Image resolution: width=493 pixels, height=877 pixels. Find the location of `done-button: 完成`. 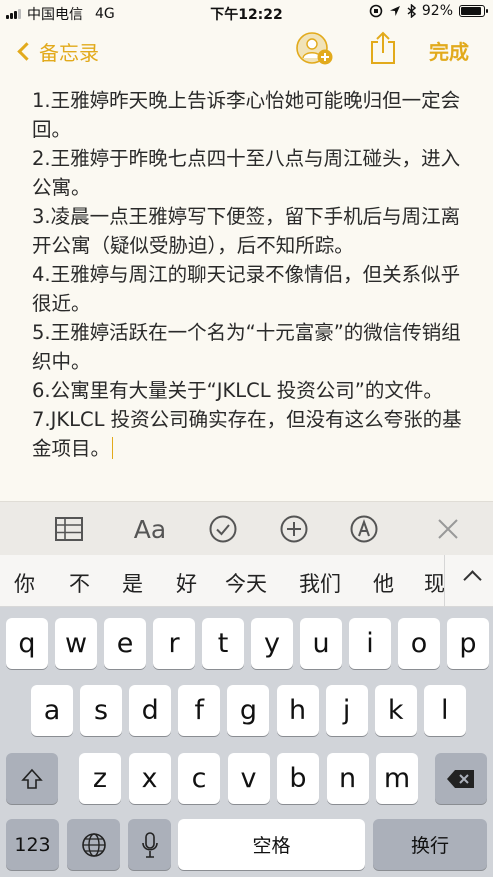

done-button: 完成 is located at coordinates (449, 50).